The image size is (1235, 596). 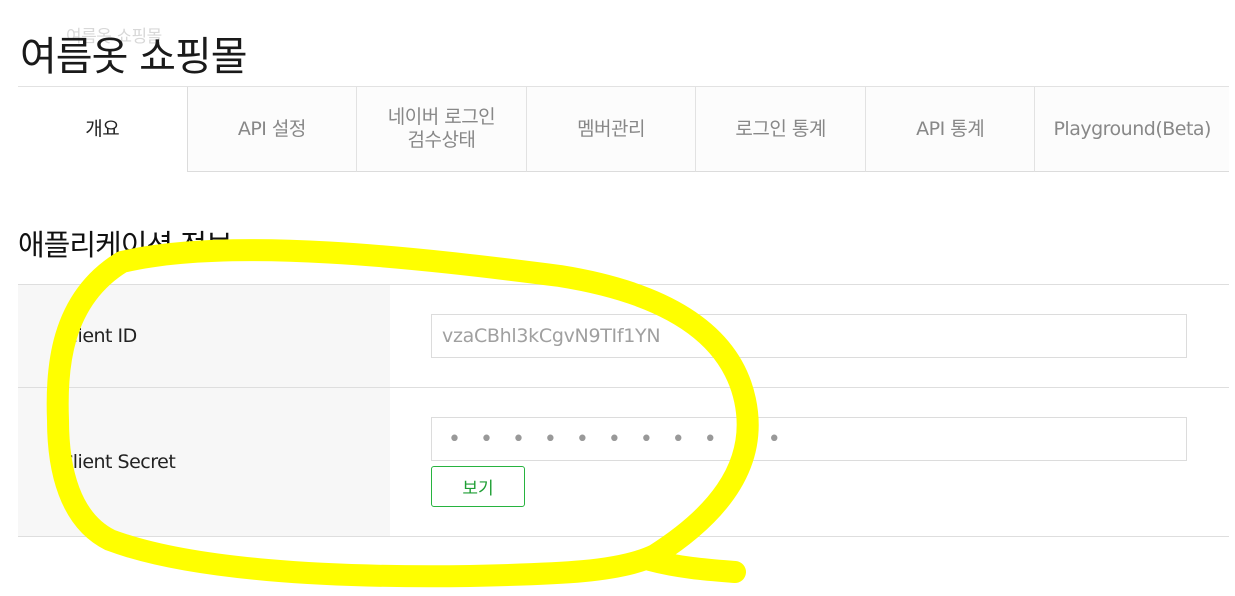 I want to click on client-id-field, so click(x=809, y=336).